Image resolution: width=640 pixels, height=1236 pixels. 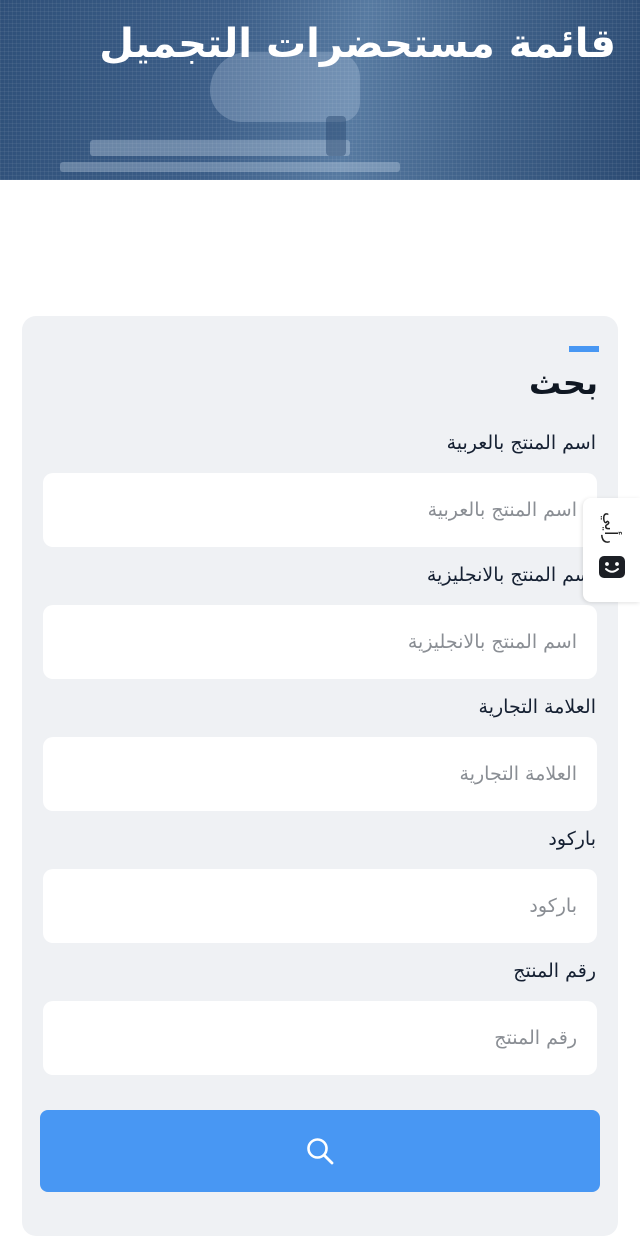 I want to click on arabic-name-input, so click(x=320, y=510).